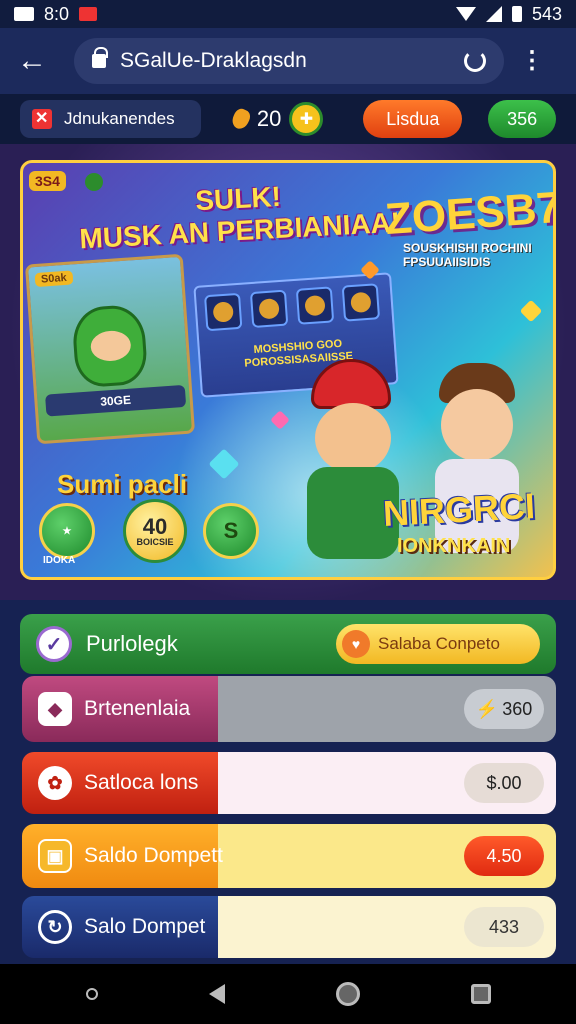 The image size is (576, 1024). I want to click on url-bar: SGalUe-Draklagsdn, so click(289, 61).